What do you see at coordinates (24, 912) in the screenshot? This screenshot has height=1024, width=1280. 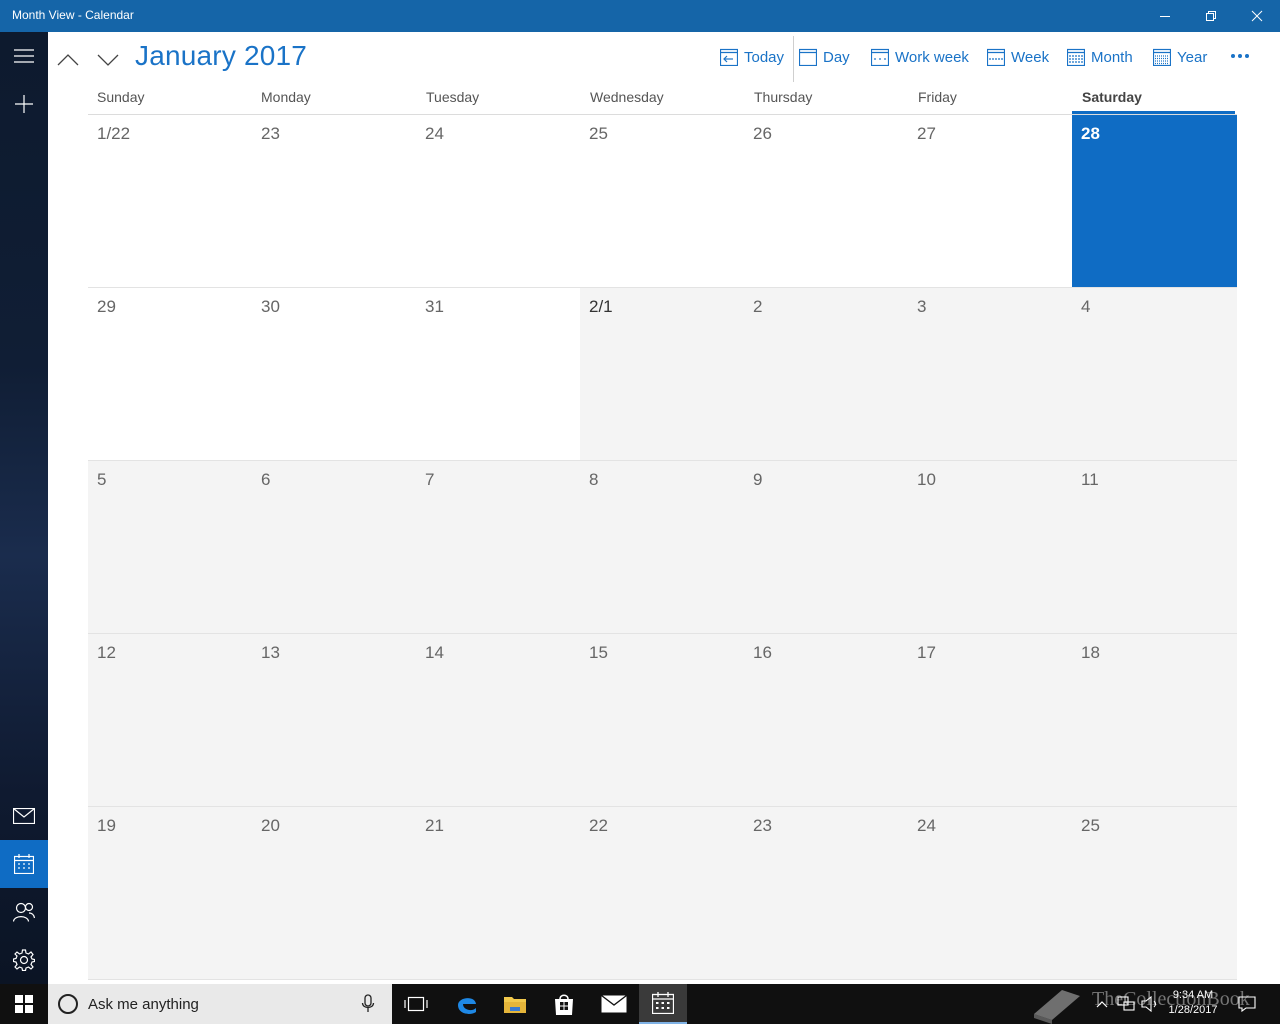 I see `people-button` at bounding box center [24, 912].